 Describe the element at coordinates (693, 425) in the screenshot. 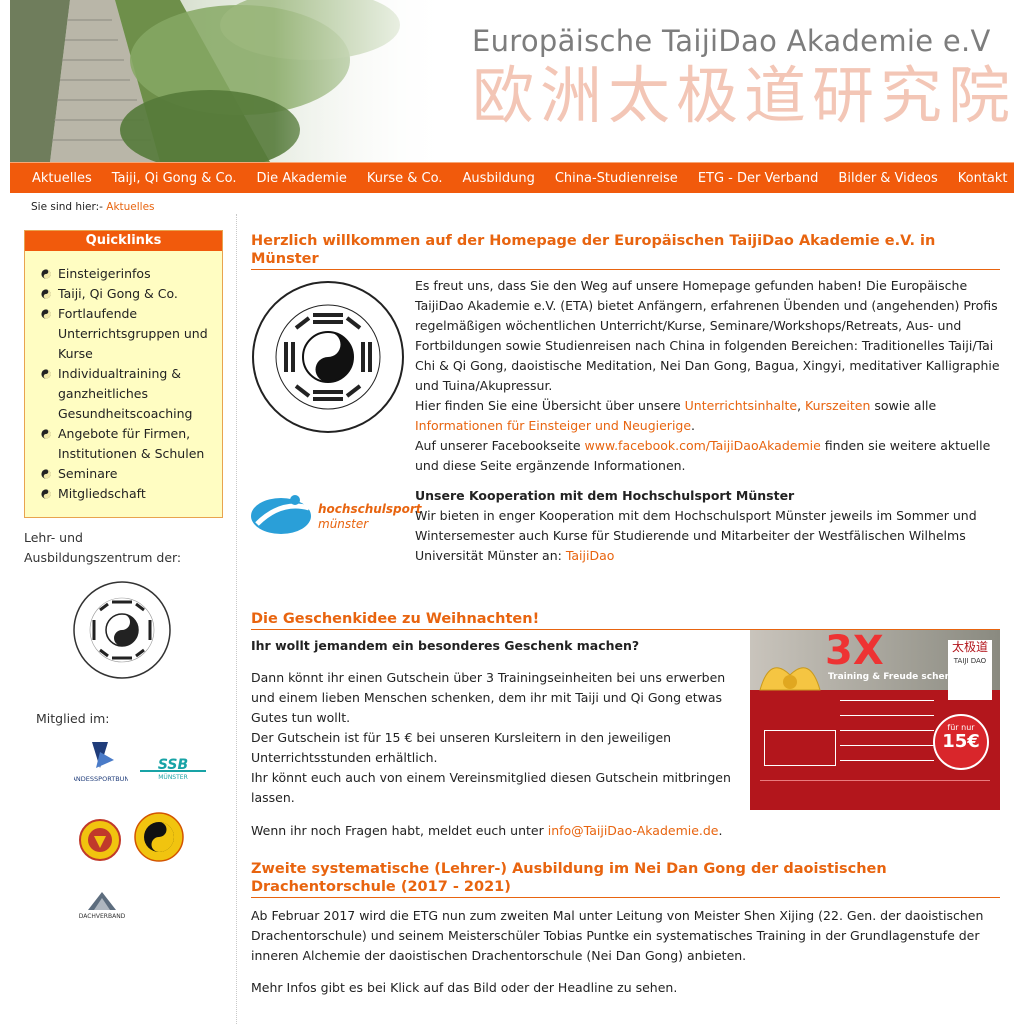

I see `intro-text: .` at that location.